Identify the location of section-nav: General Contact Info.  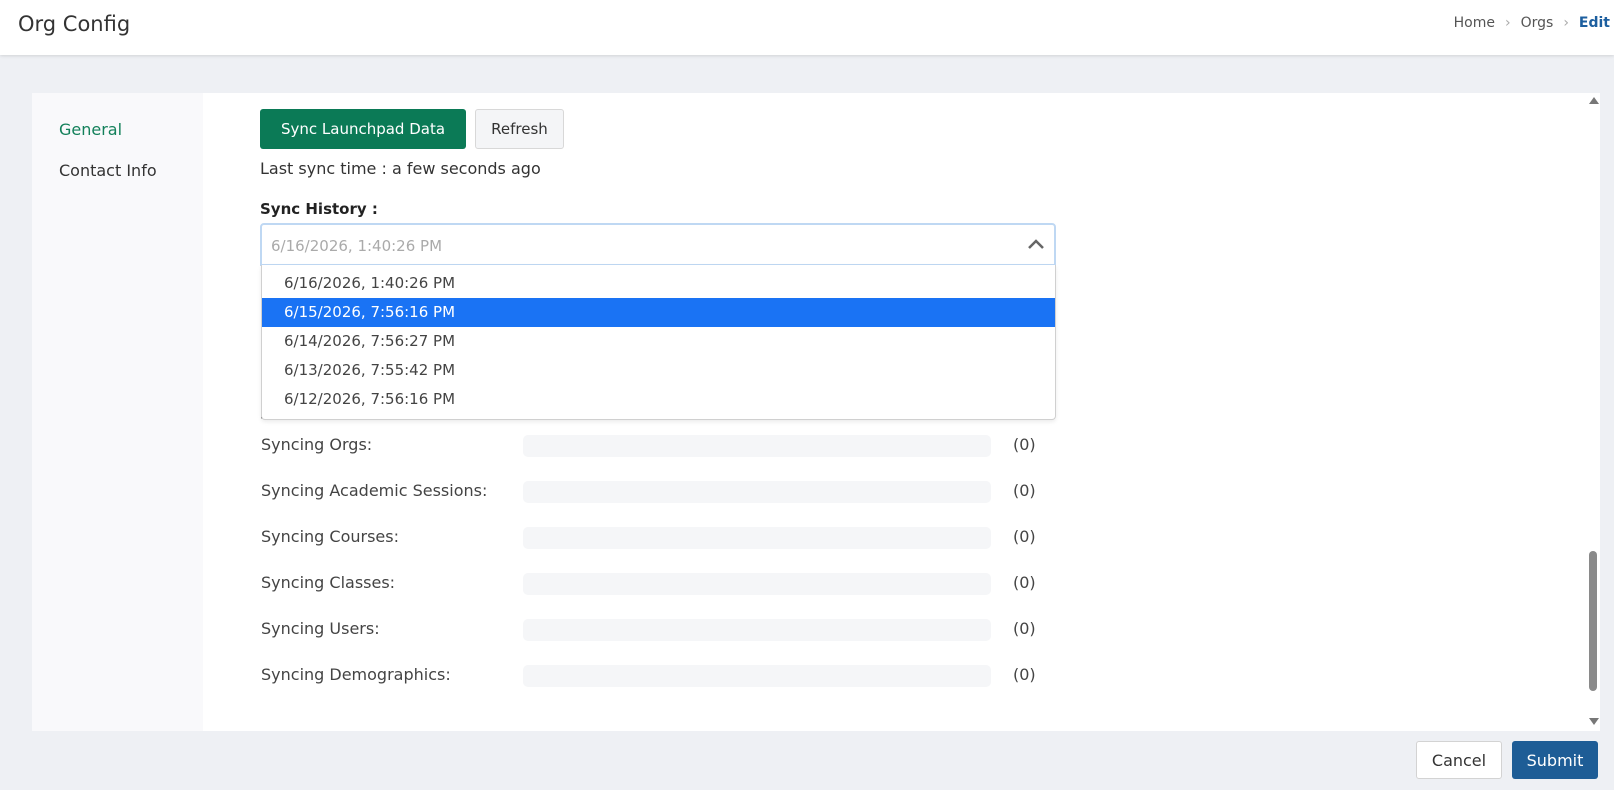
(117, 412).